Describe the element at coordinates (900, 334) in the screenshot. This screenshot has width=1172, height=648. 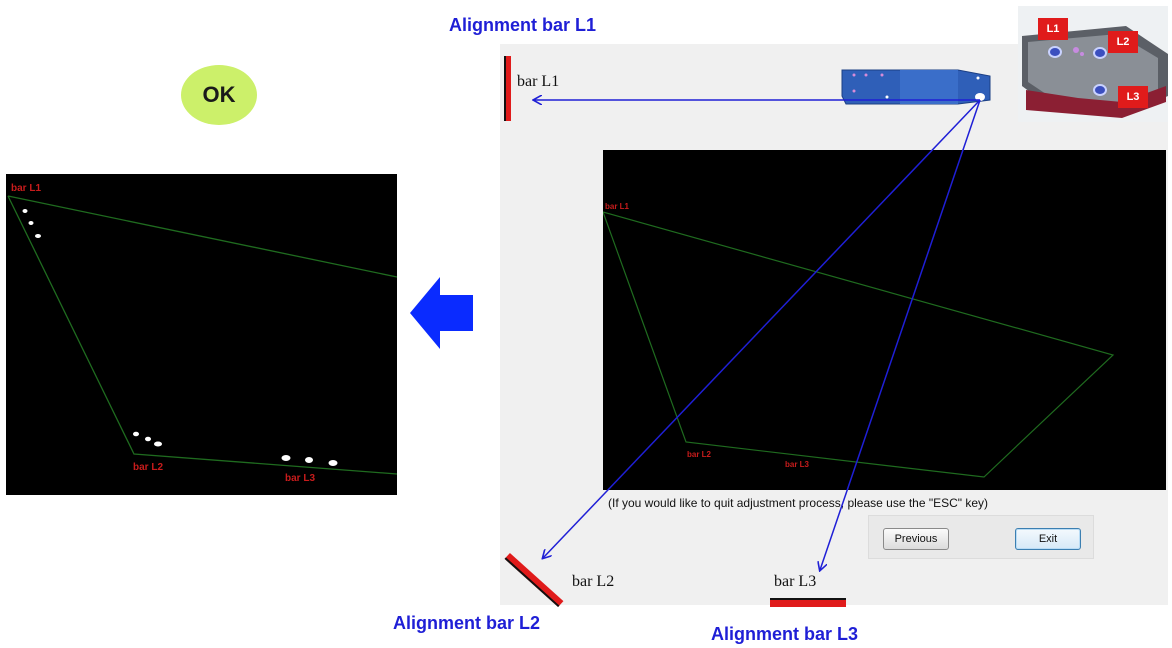
I see `callout-arrow-l3` at that location.